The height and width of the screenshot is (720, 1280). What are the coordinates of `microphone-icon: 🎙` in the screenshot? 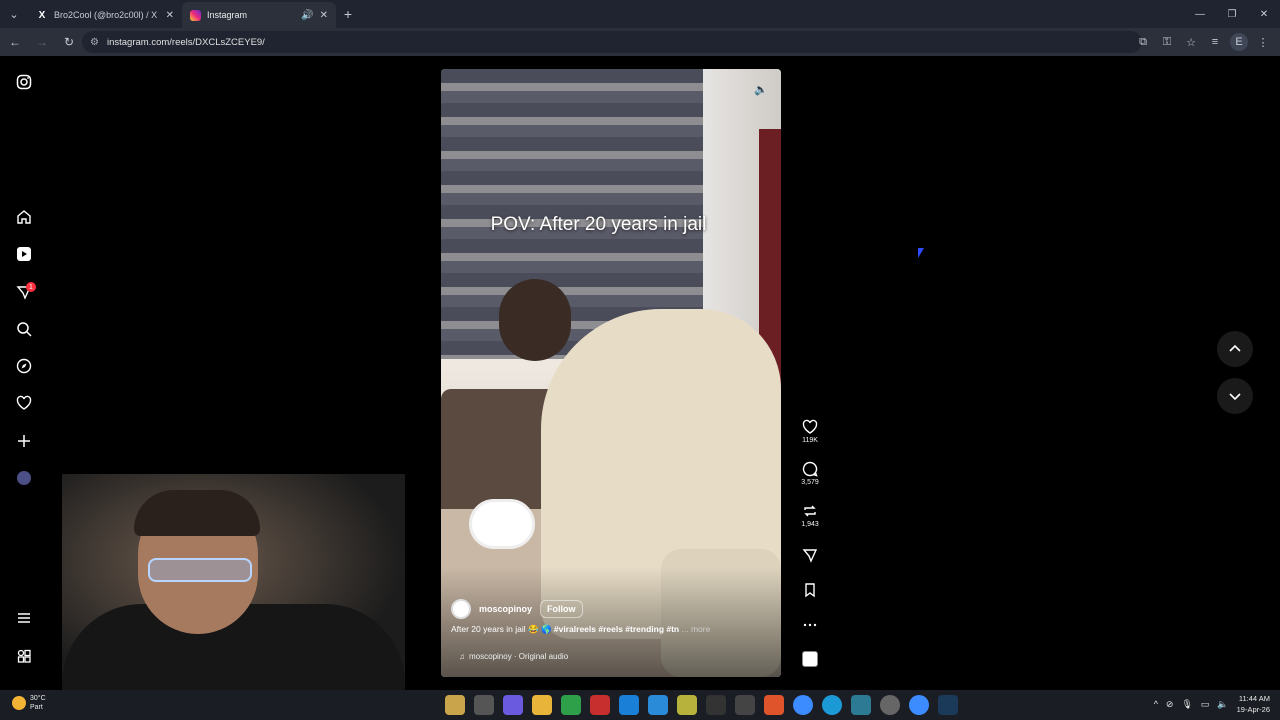 It's located at (1186, 704).